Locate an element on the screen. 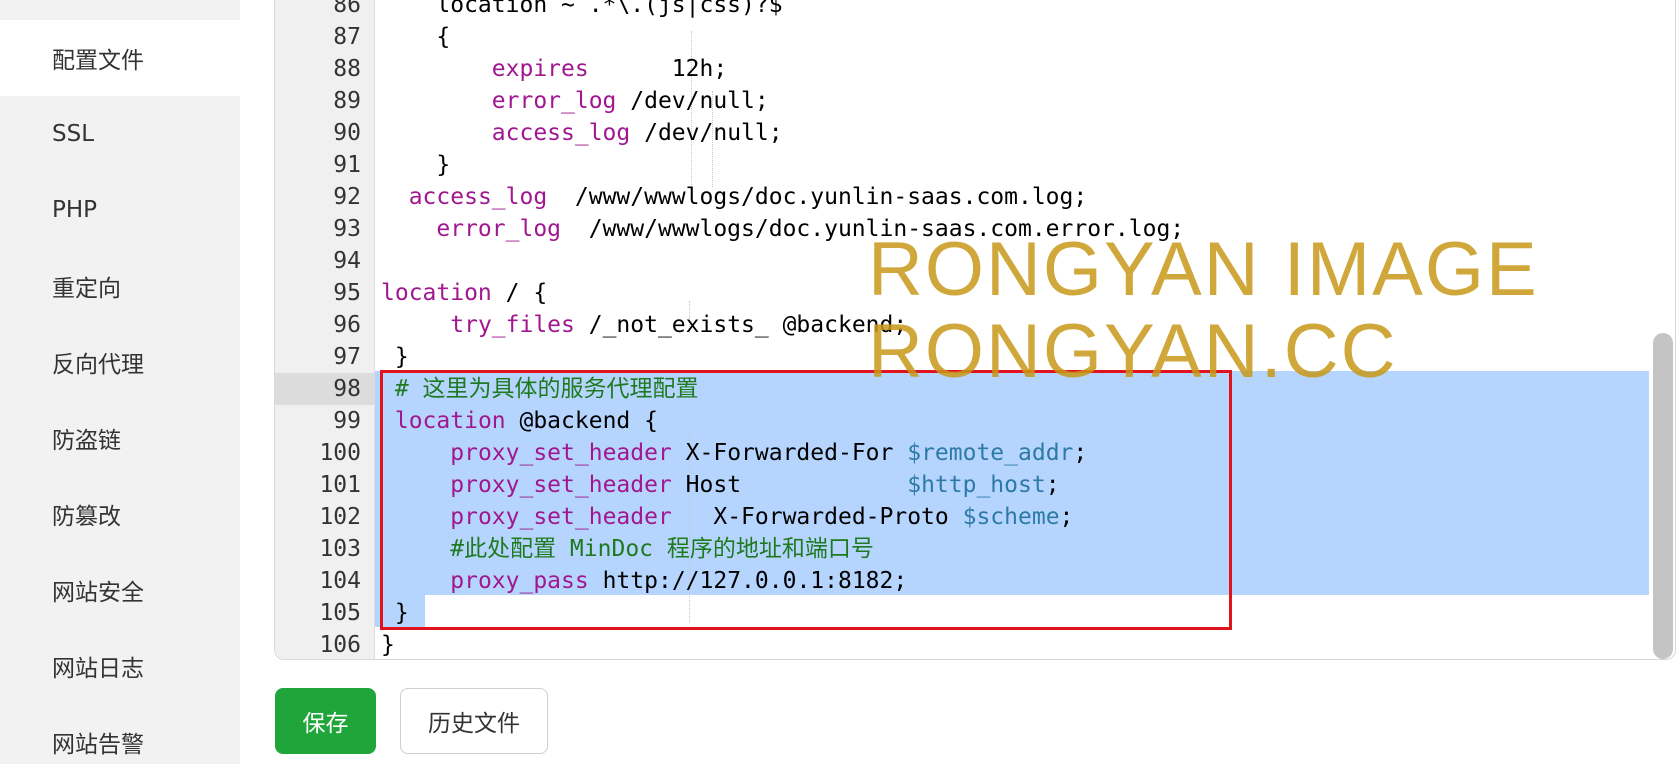 This screenshot has height=780, width=1680. code-text: try_files /_not_exists_ @backend; is located at coordinates (679, 325).